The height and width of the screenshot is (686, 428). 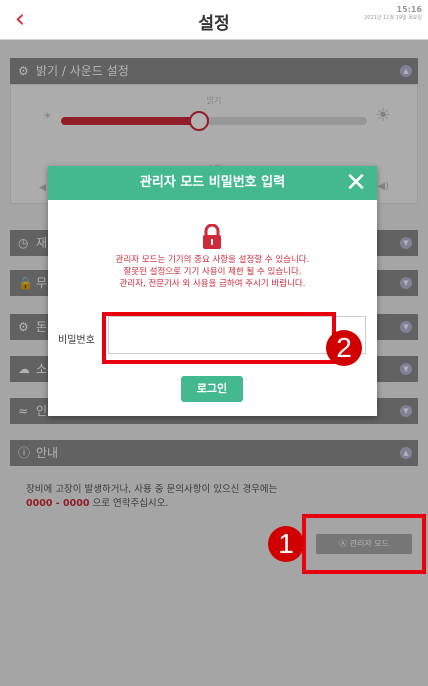 What do you see at coordinates (393, 13) in the screenshot?
I see `clock: 15:16 2021년 11월 19일 목요일` at bounding box center [393, 13].